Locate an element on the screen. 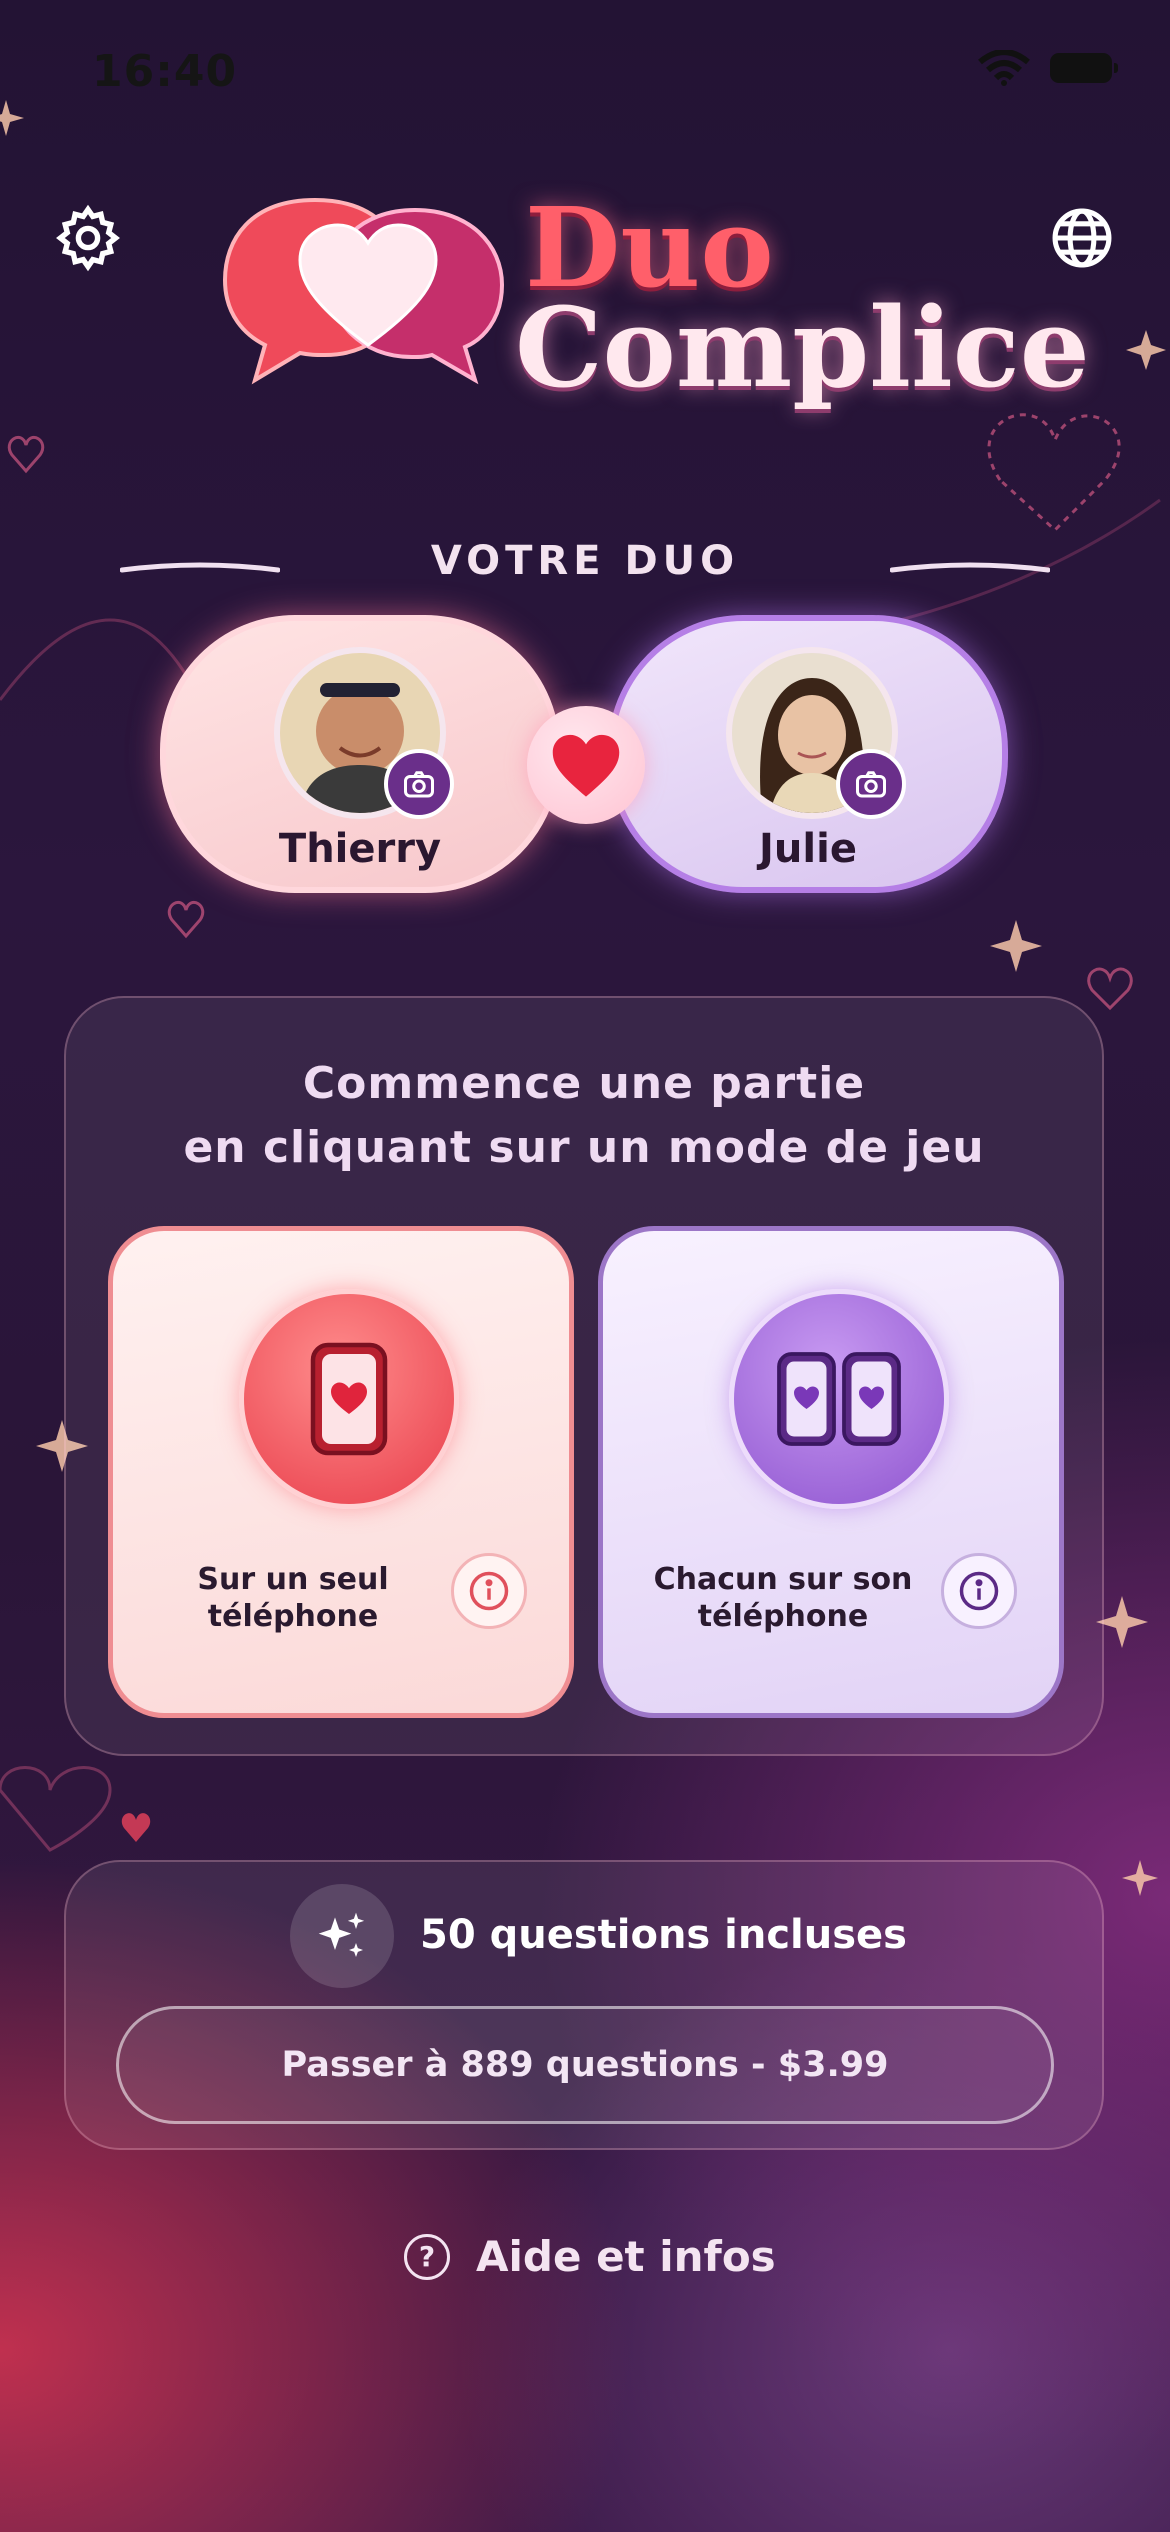 Image resolution: width=1170 pixels, height=2532 pixels. player1-name: Thierry is located at coordinates (360, 849).